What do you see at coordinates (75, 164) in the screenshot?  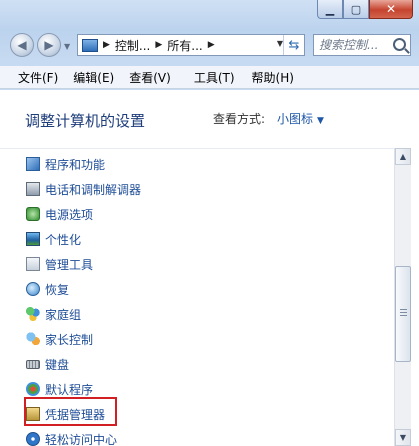 I see `list-item-label: 程序和功能` at bounding box center [75, 164].